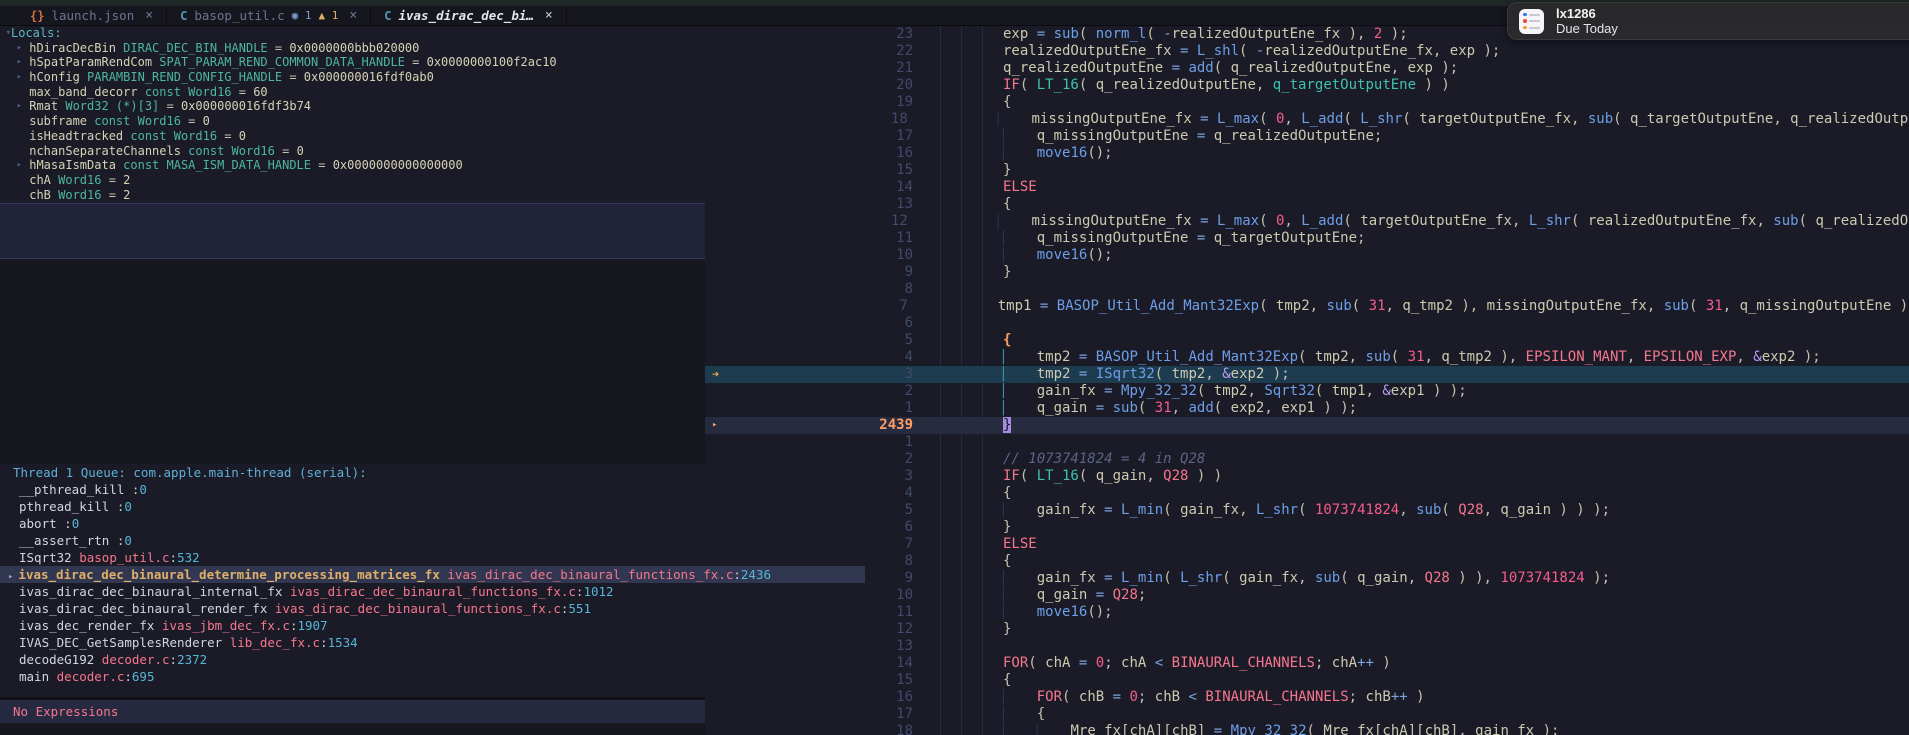  What do you see at coordinates (352, 489) in the screenshot?
I see `stack-frame: __pthread_kill :0` at bounding box center [352, 489].